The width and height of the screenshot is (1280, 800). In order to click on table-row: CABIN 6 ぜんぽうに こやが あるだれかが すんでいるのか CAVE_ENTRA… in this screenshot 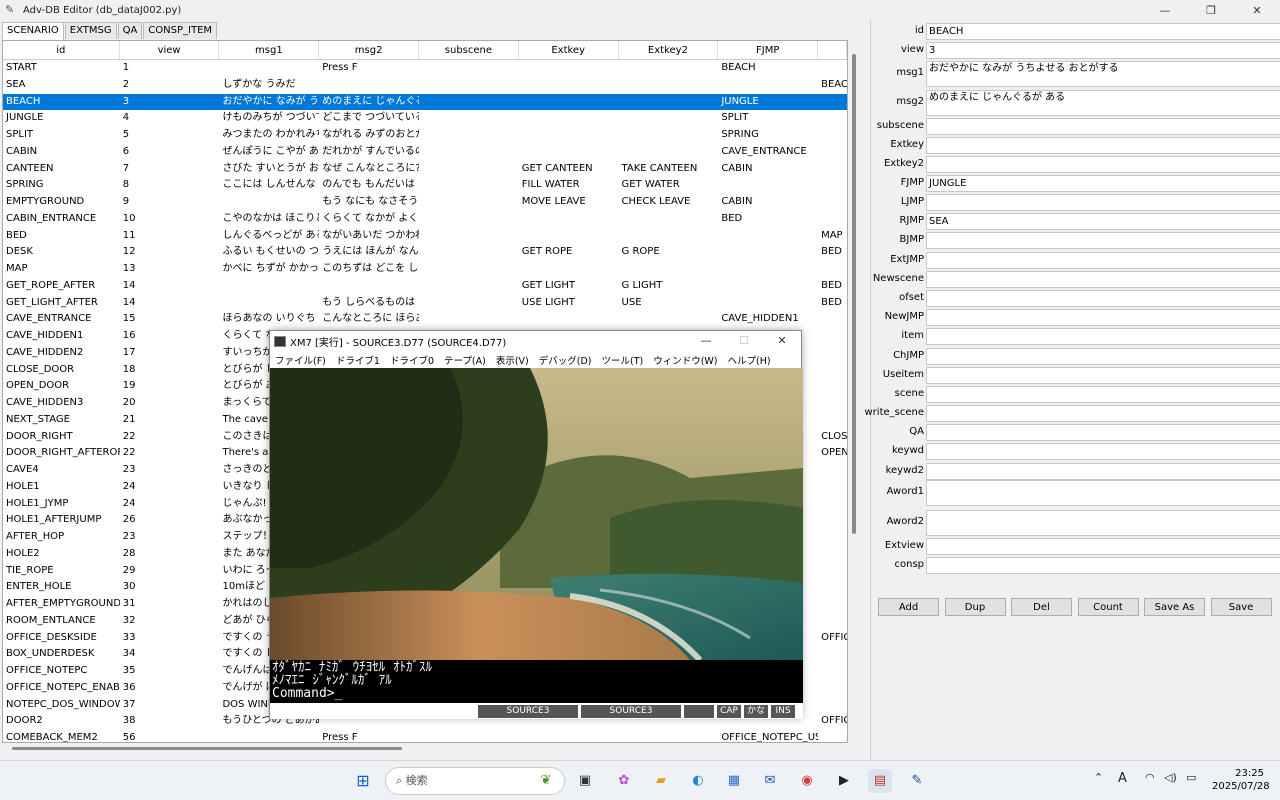, I will do `click(425, 152)`.